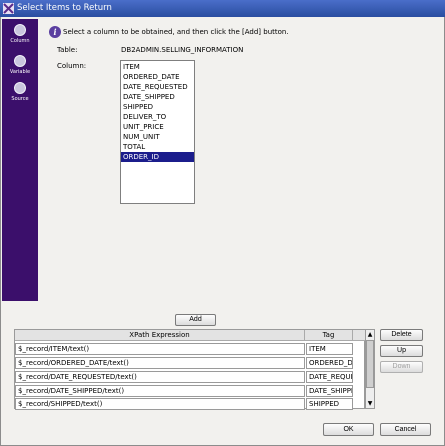 The image size is (445, 446). I want to click on xpath-cell: $_record/ORDERED_DATE/text(), so click(160, 363).